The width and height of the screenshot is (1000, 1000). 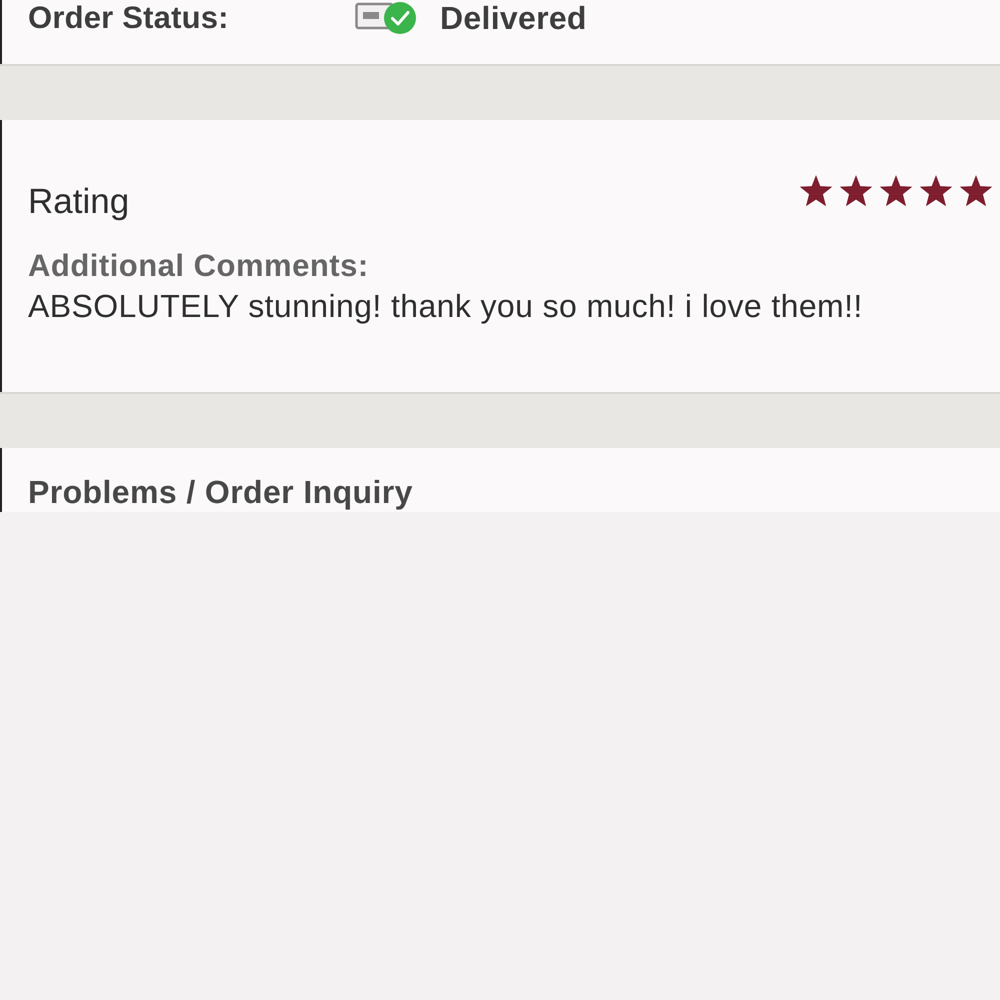 What do you see at coordinates (129, 18) in the screenshot?
I see `order-status-label: Order Status:` at bounding box center [129, 18].